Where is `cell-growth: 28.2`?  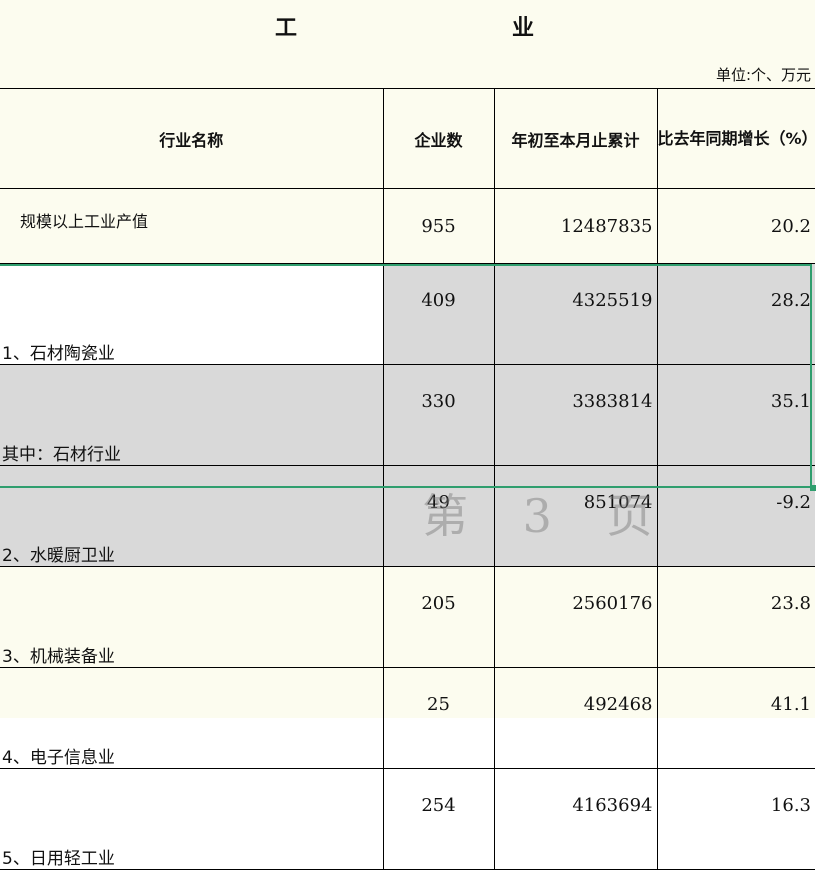 cell-growth: 28.2 is located at coordinates (735, 314).